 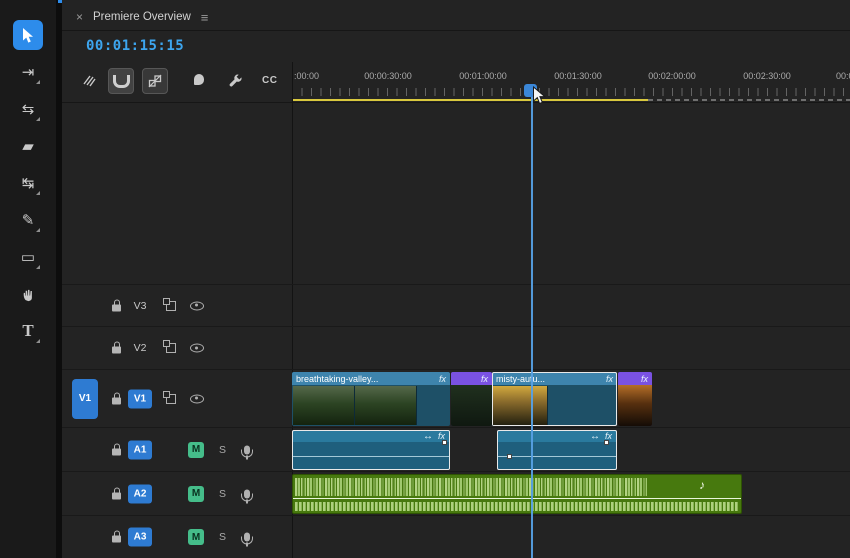 I want to click on track-header-a1: A1 M S, so click(x=177, y=449).